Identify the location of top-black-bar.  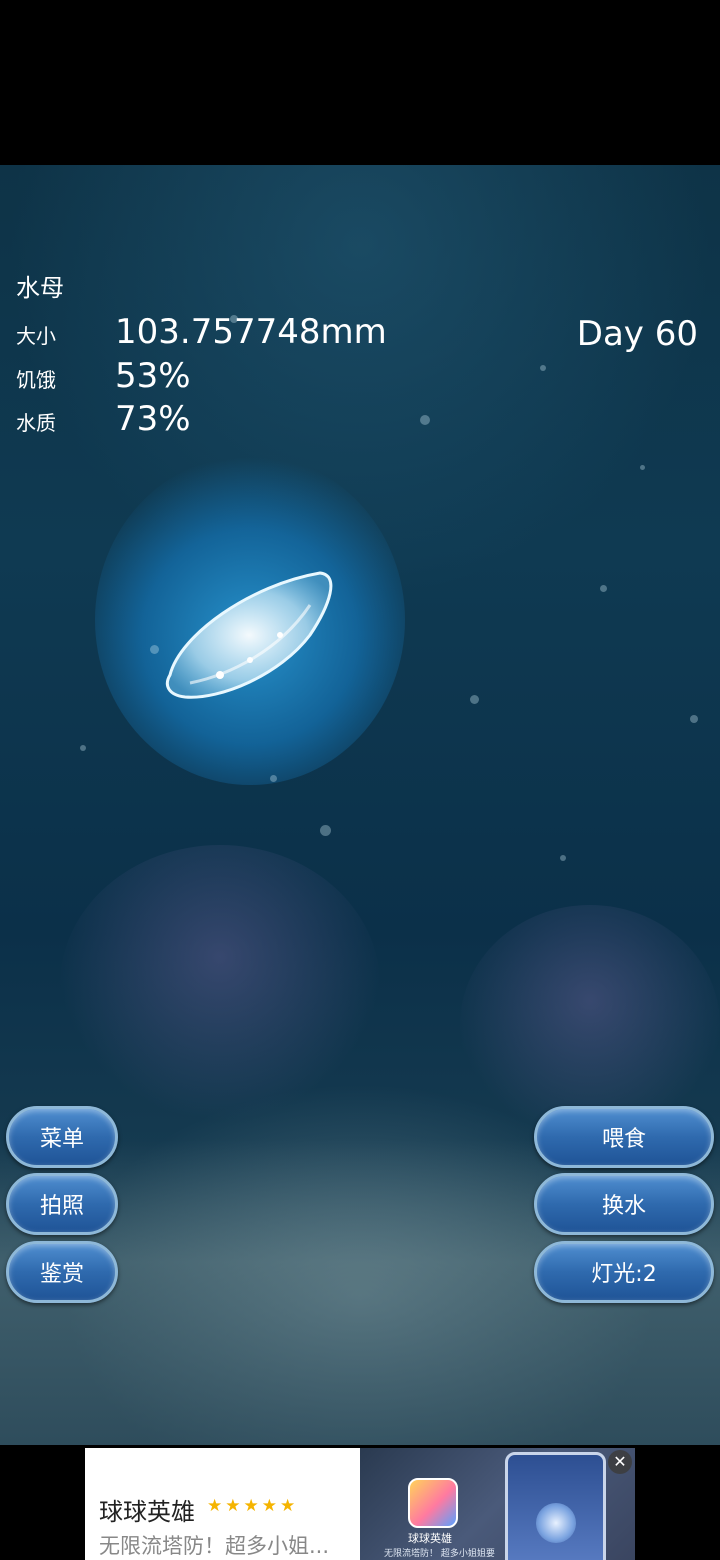
(360, 82).